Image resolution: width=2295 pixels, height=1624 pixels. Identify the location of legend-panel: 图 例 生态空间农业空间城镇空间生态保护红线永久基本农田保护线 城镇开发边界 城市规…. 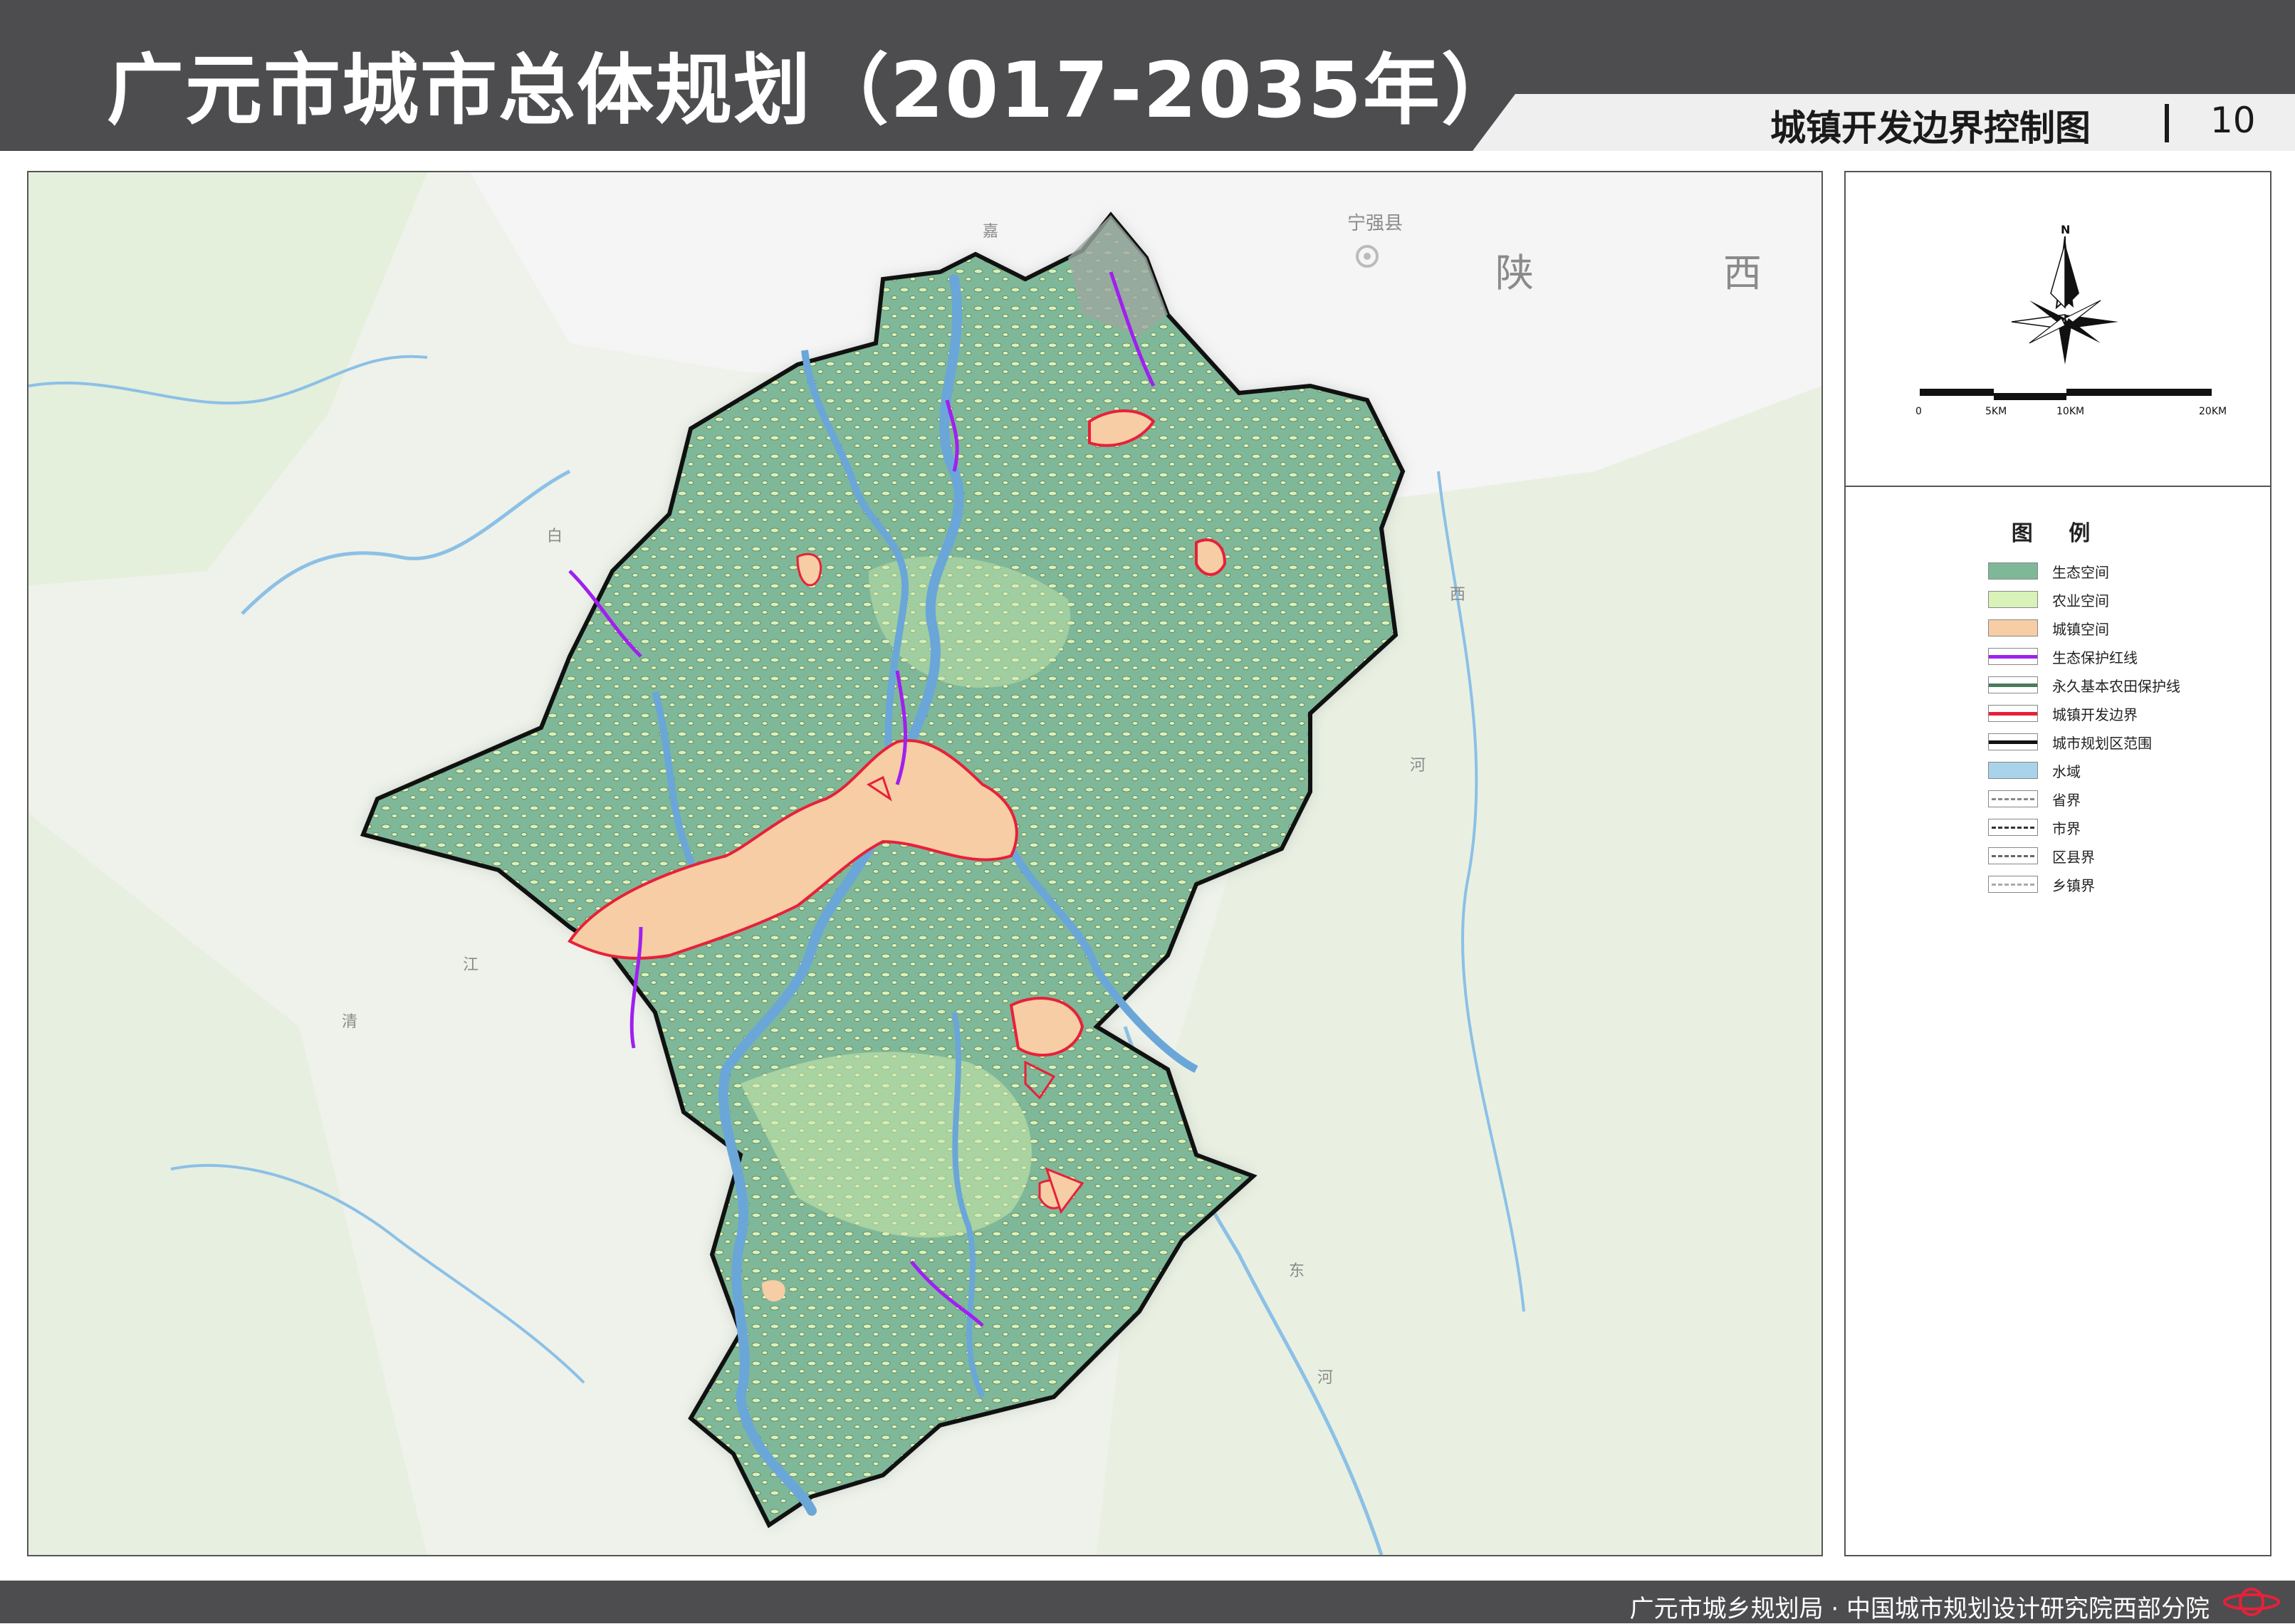
(2058, 1021).